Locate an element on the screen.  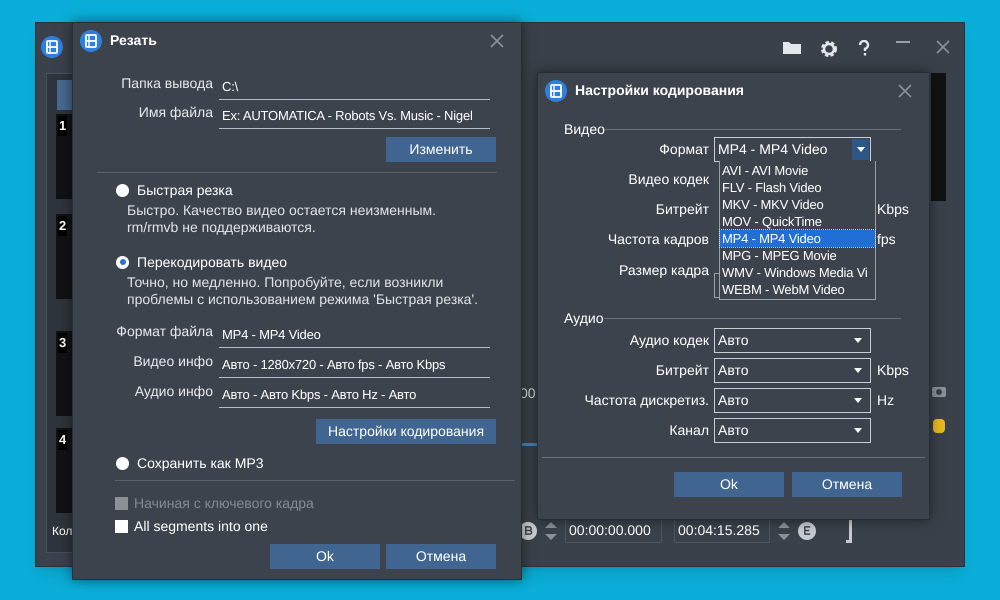
field-label: Имя файла is located at coordinates (176, 112).